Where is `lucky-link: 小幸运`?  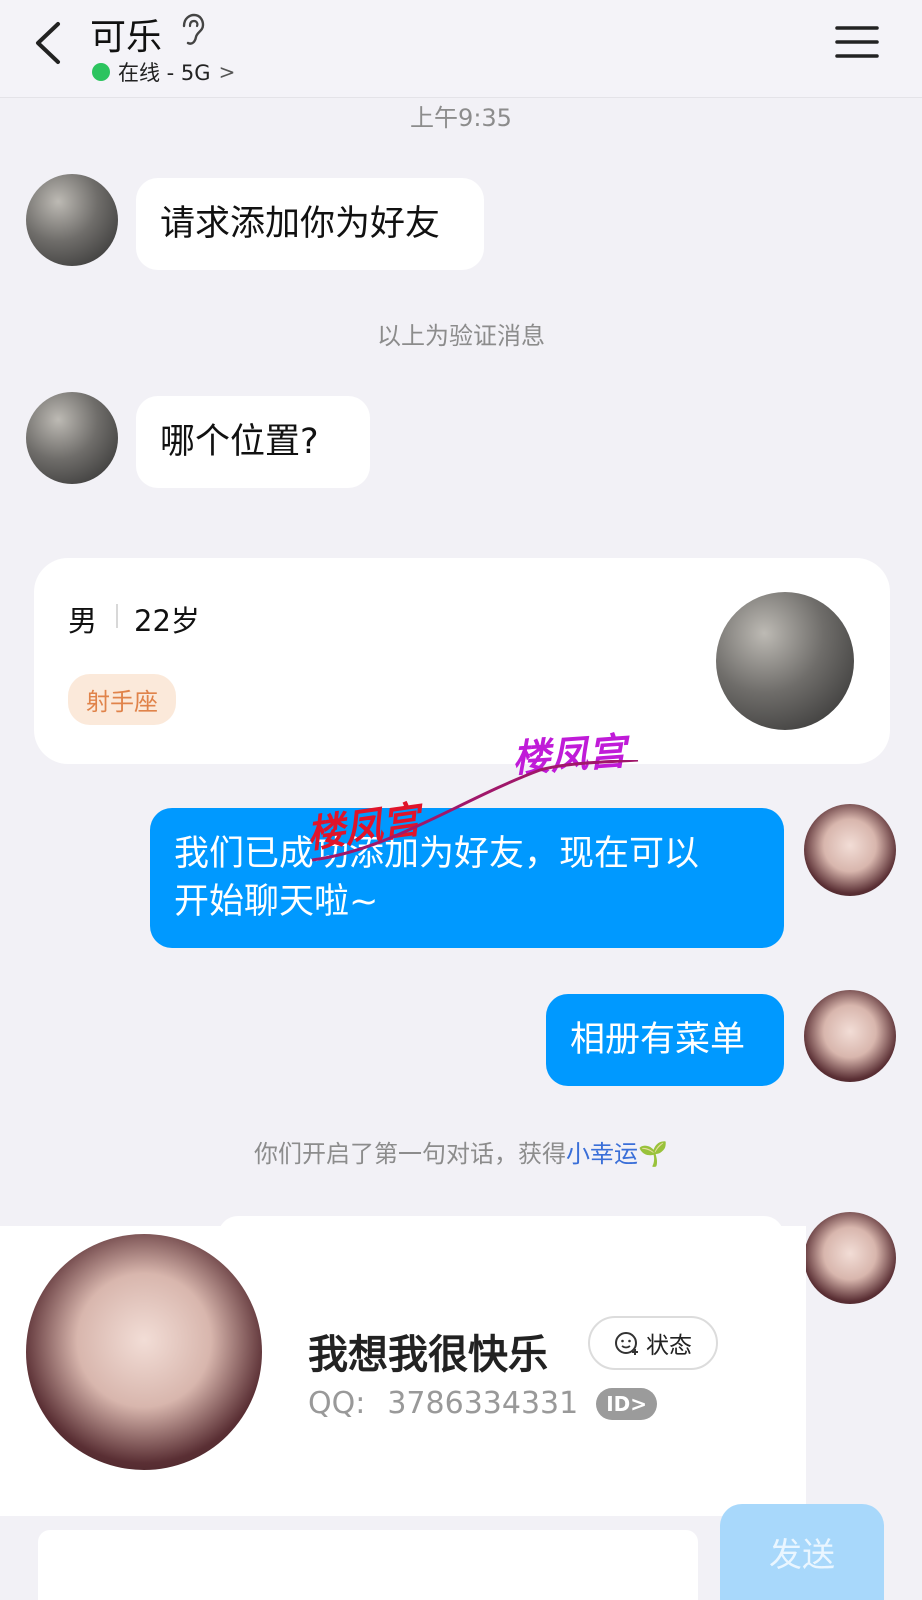 lucky-link: 小幸运 is located at coordinates (602, 1154).